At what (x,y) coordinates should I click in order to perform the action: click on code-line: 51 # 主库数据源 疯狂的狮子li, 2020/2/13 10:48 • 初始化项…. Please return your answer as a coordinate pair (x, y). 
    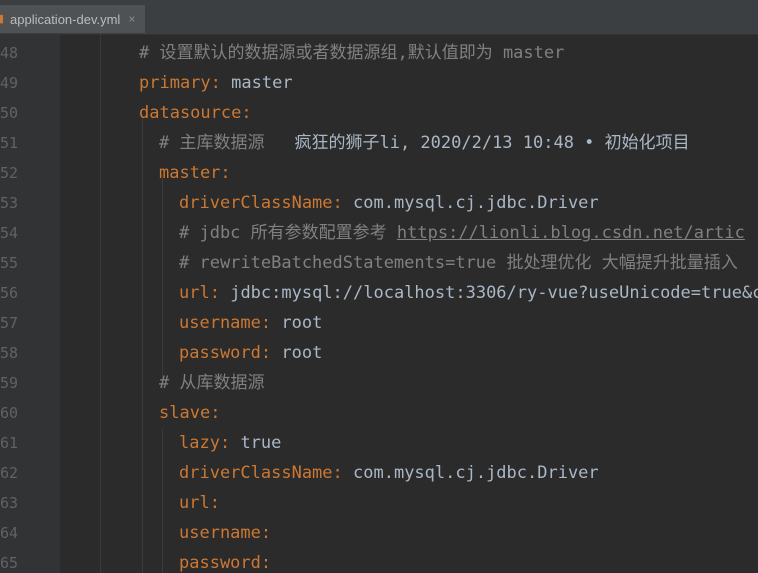
    Looking at the image, I should click on (379, 143).